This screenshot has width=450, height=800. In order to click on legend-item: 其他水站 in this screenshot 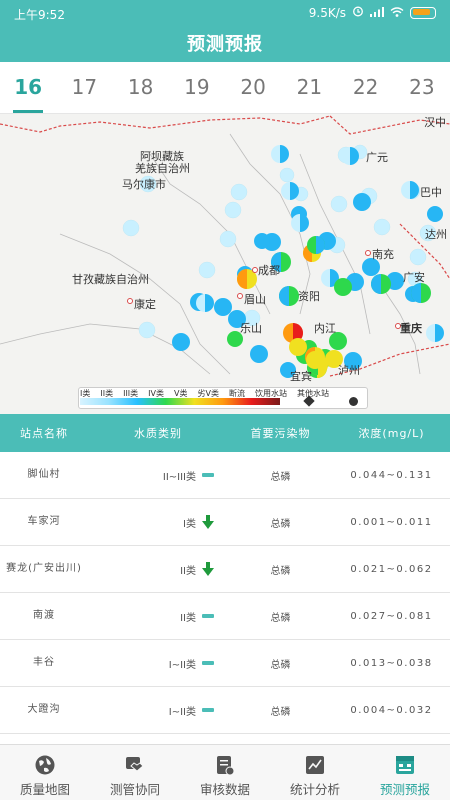, I will do `click(312, 393)`.